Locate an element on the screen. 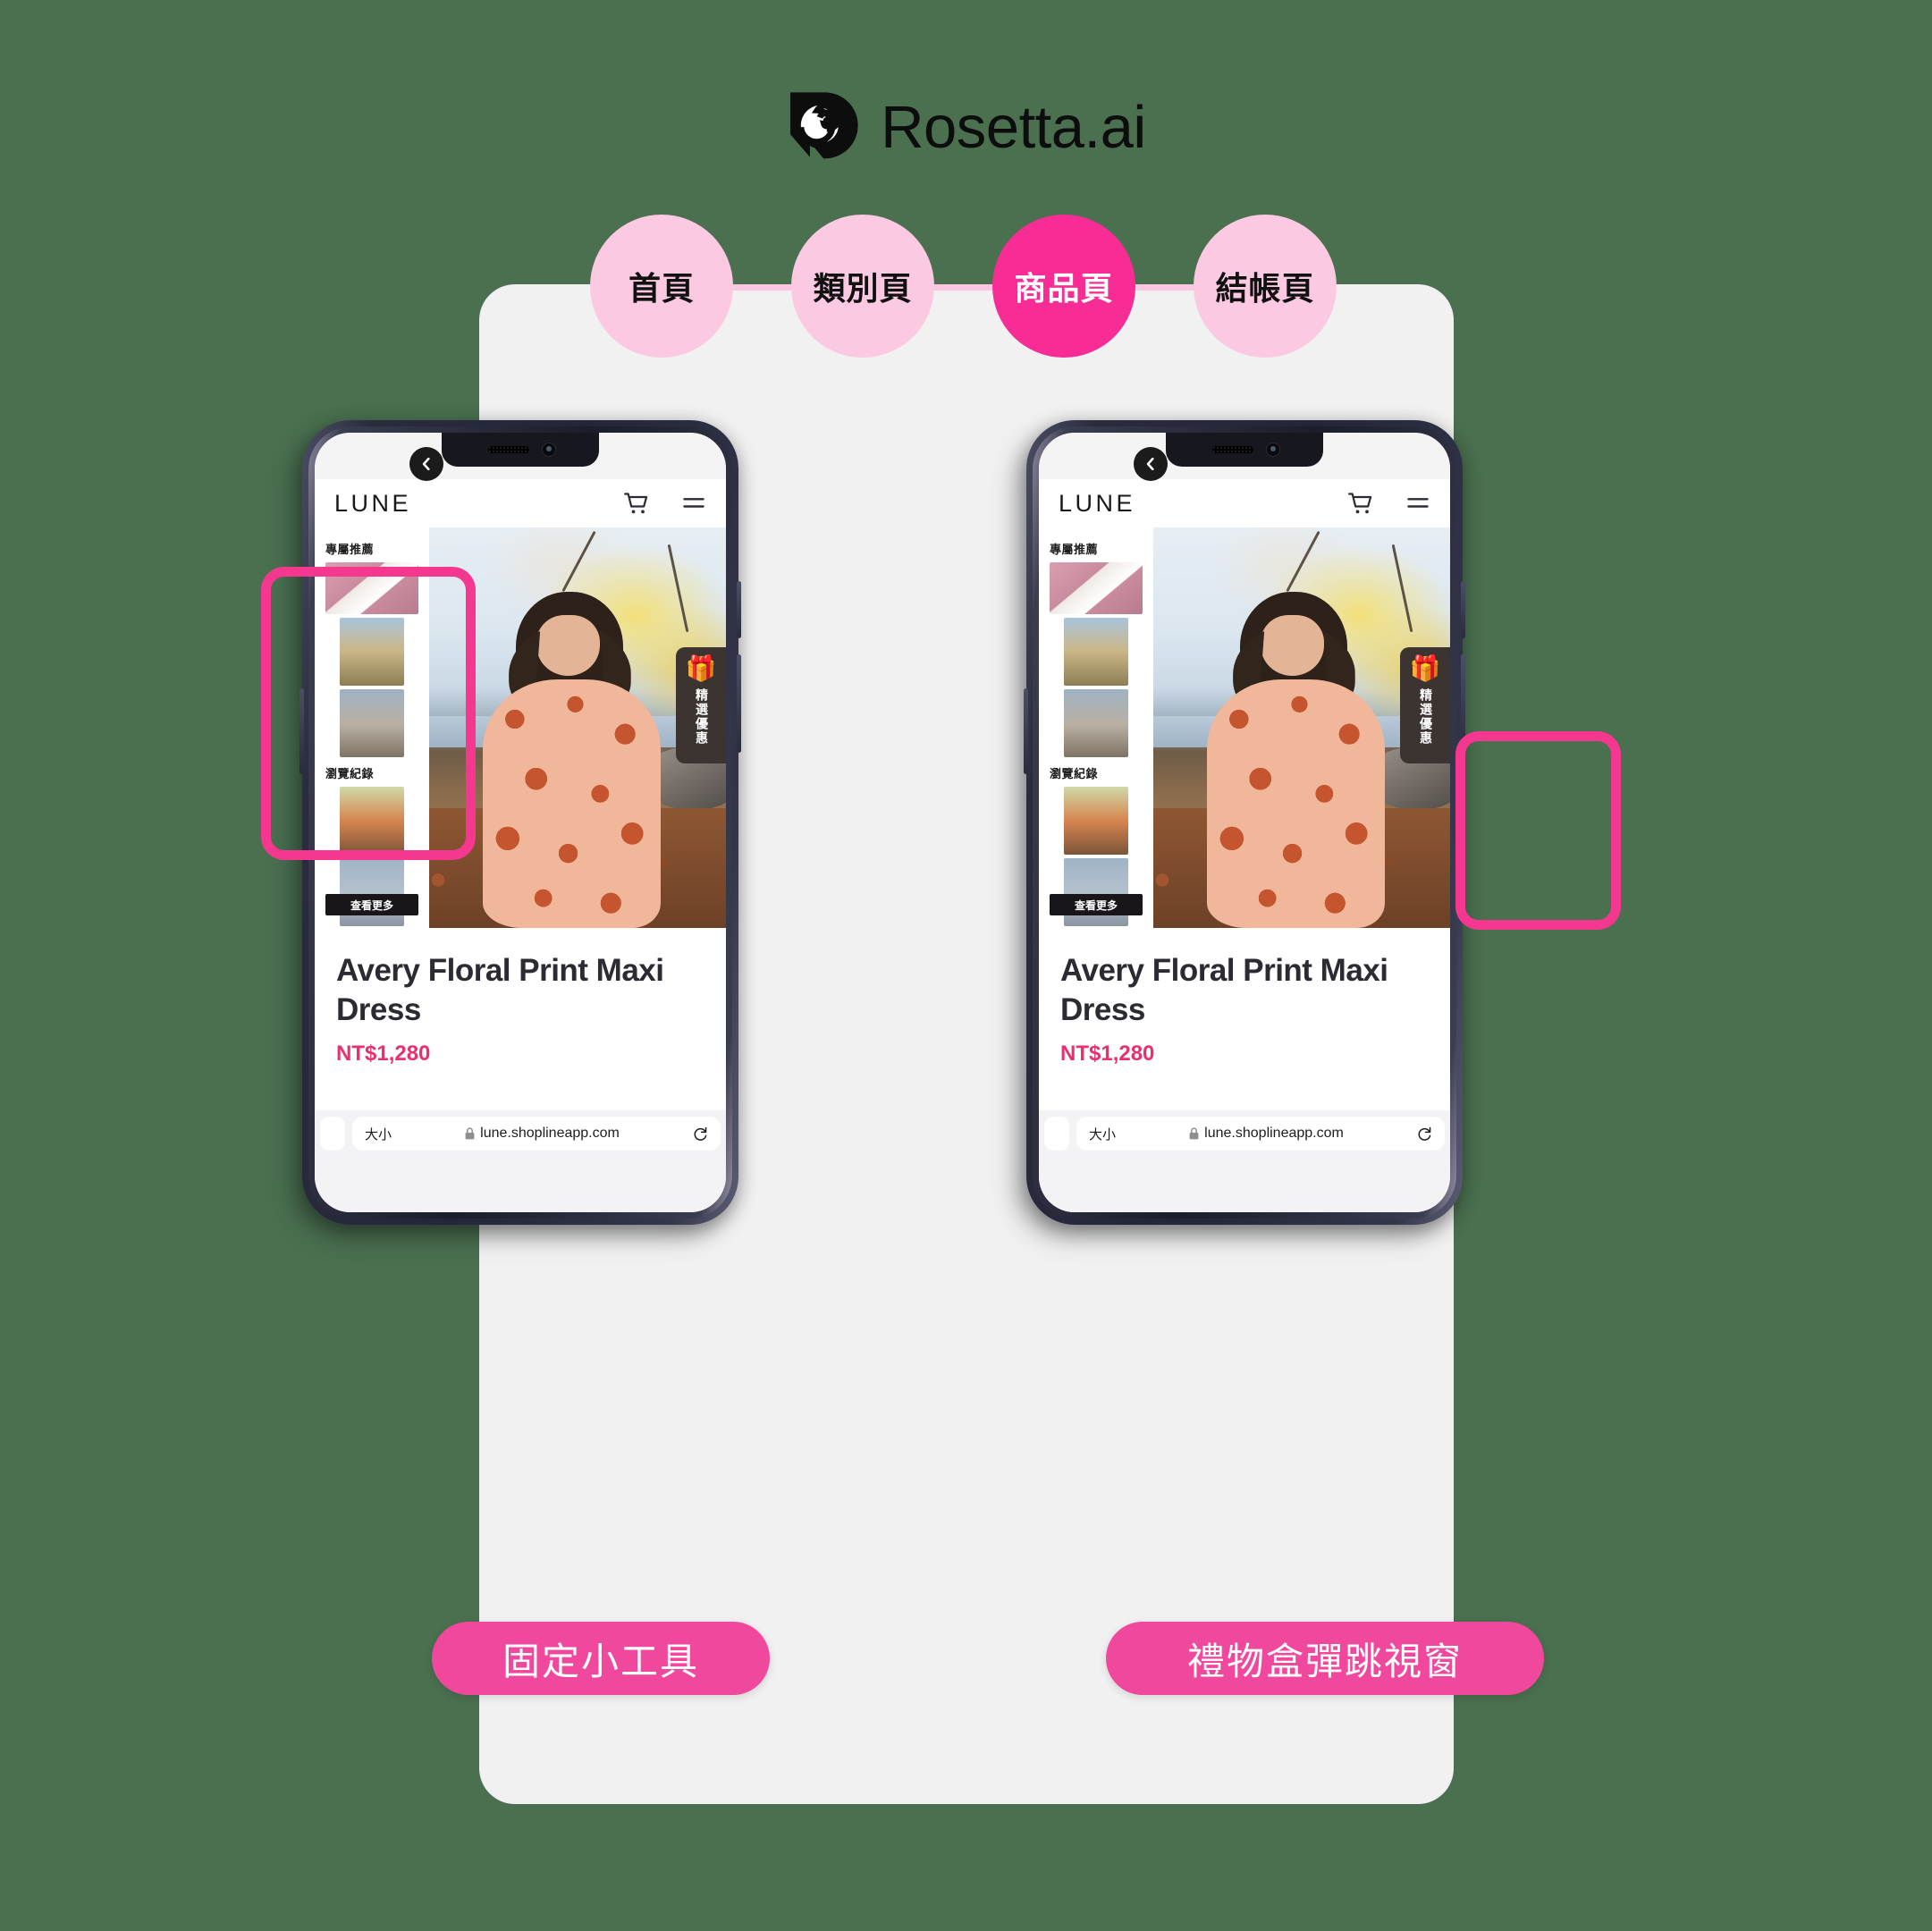  sidebar-section-history-title: 瀏覽紀錄 is located at coordinates (1074, 774).